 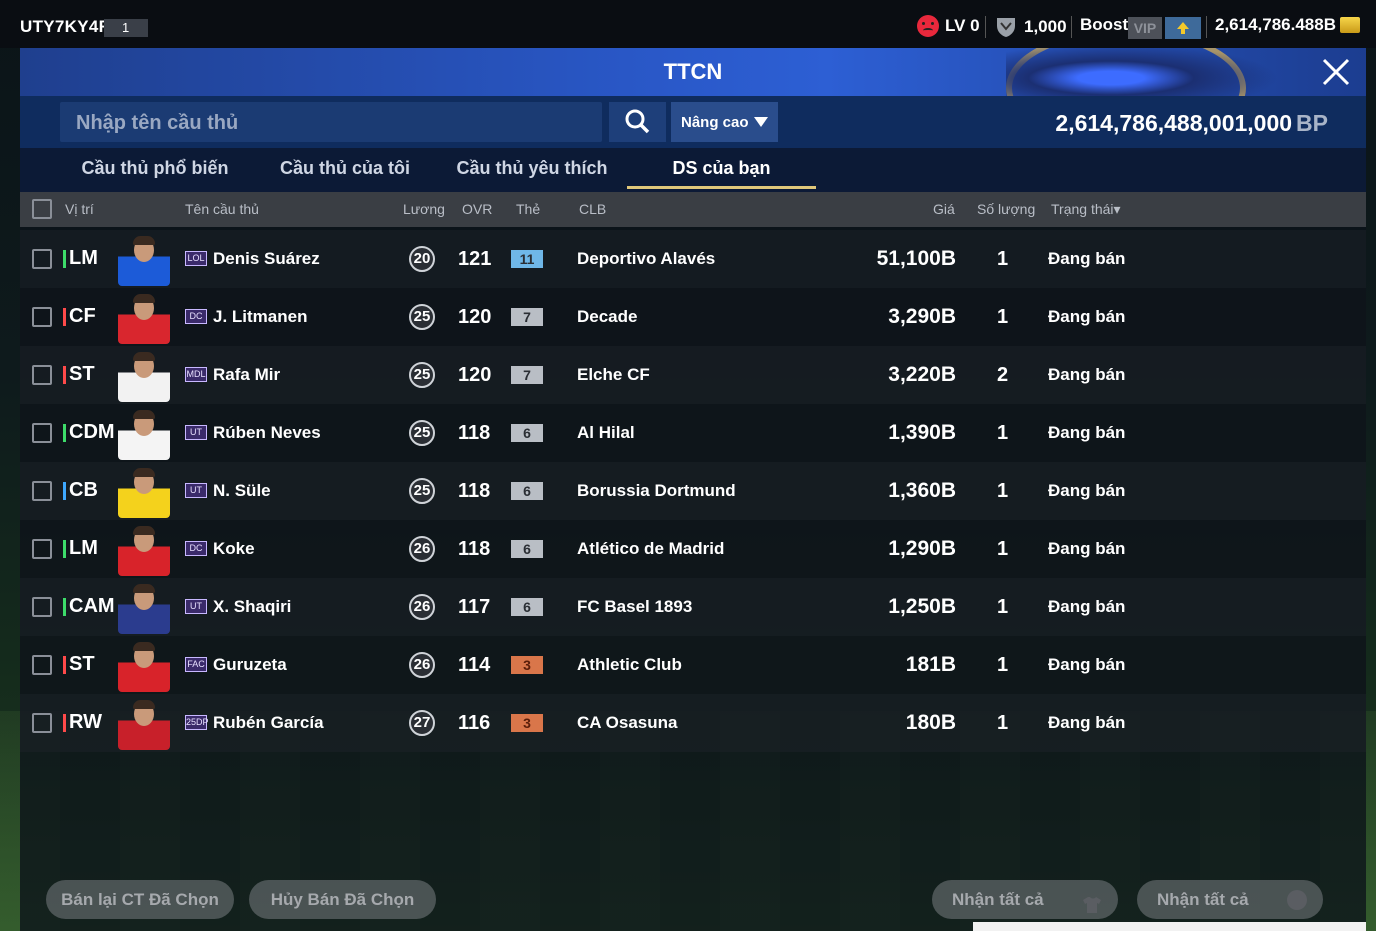 What do you see at coordinates (1174, 123) in the screenshot?
I see `bp-amount: 2,614,786,488,001,000` at bounding box center [1174, 123].